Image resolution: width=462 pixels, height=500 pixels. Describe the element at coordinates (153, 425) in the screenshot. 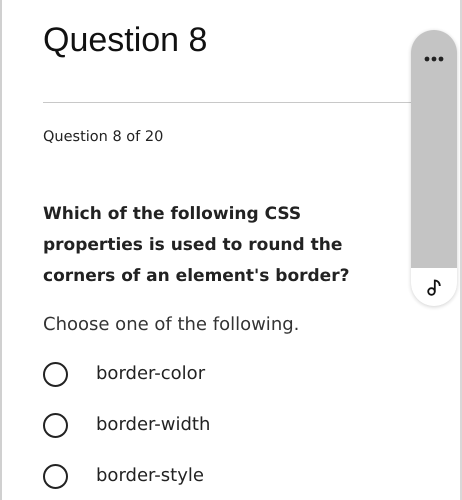

I see `option-label: border-width` at that location.